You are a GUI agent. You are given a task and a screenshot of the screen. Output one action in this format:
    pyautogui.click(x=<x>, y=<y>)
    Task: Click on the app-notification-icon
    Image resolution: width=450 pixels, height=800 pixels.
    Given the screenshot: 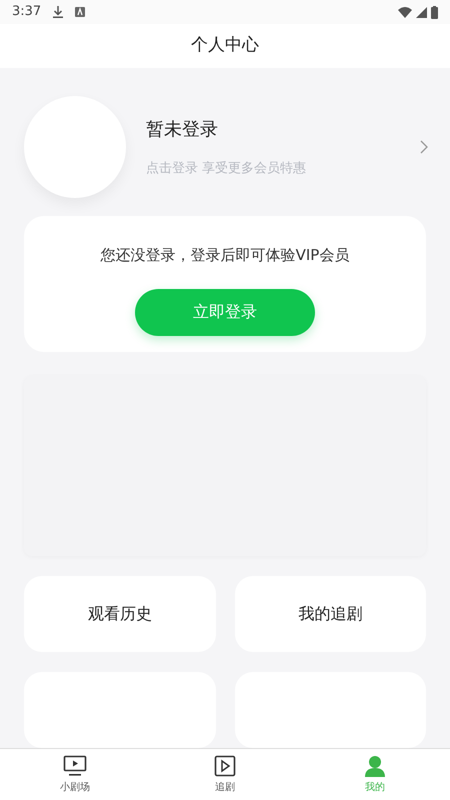 What is the action you would take?
    pyautogui.click(x=80, y=12)
    